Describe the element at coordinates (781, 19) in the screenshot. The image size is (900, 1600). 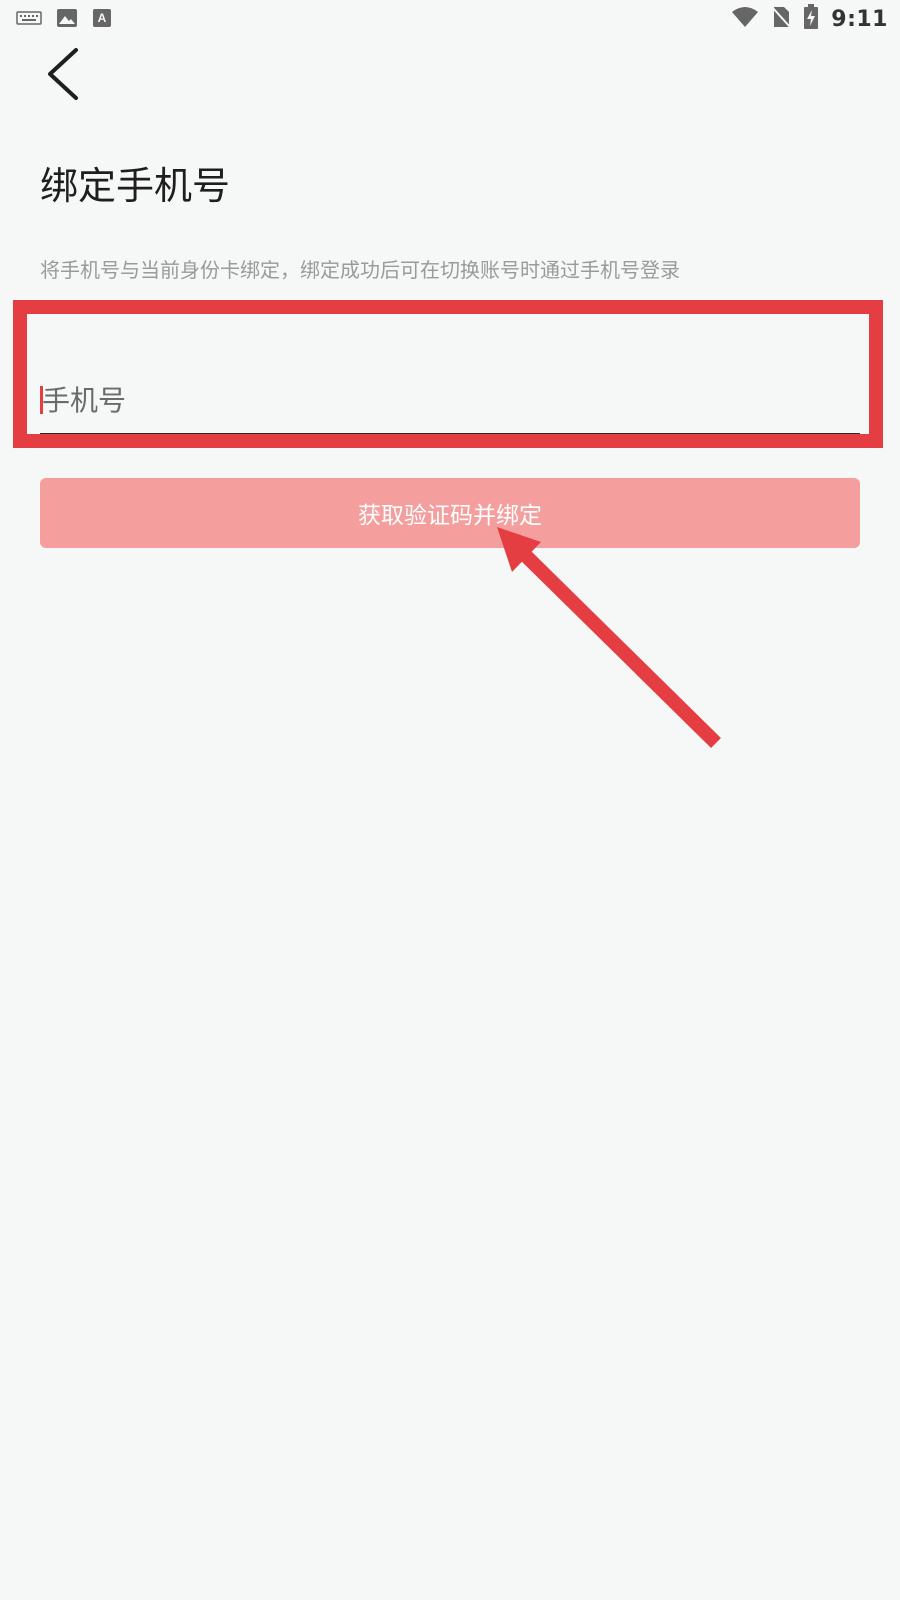
I see `no-sim-icon` at that location.